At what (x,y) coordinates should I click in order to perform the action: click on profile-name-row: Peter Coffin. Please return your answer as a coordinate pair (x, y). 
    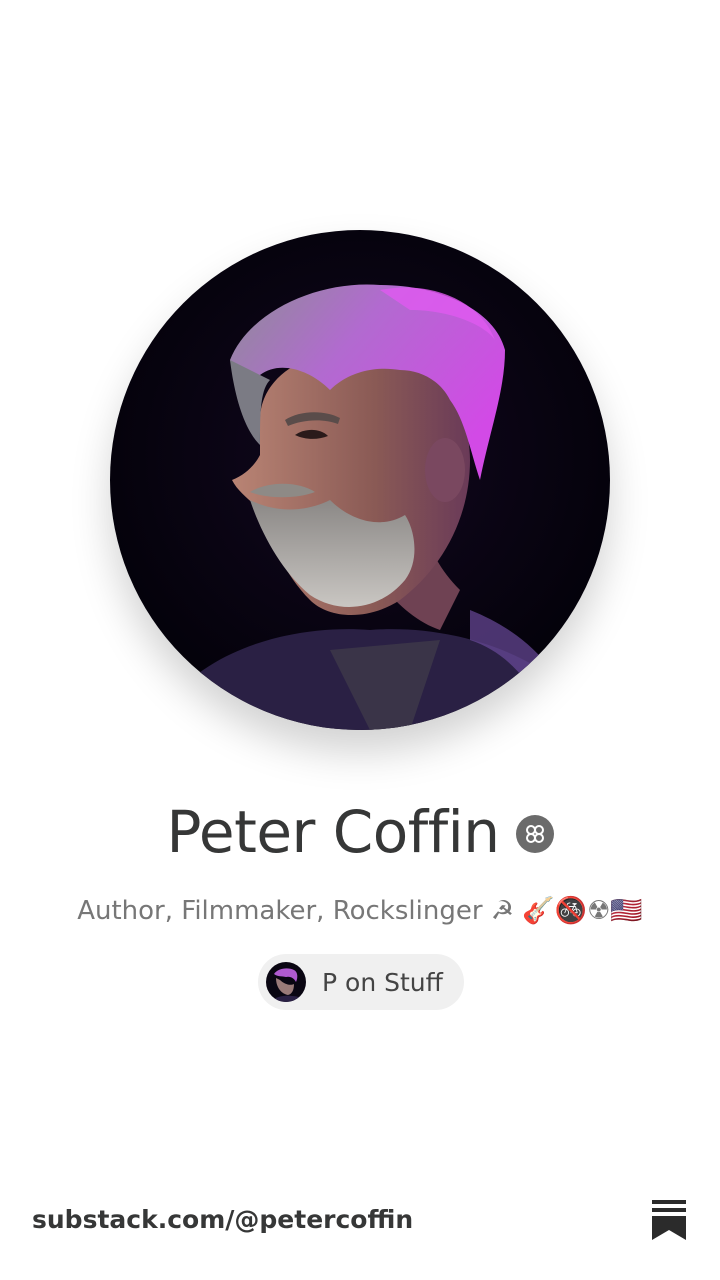
    Looking at the image, I should click on (360, 832).